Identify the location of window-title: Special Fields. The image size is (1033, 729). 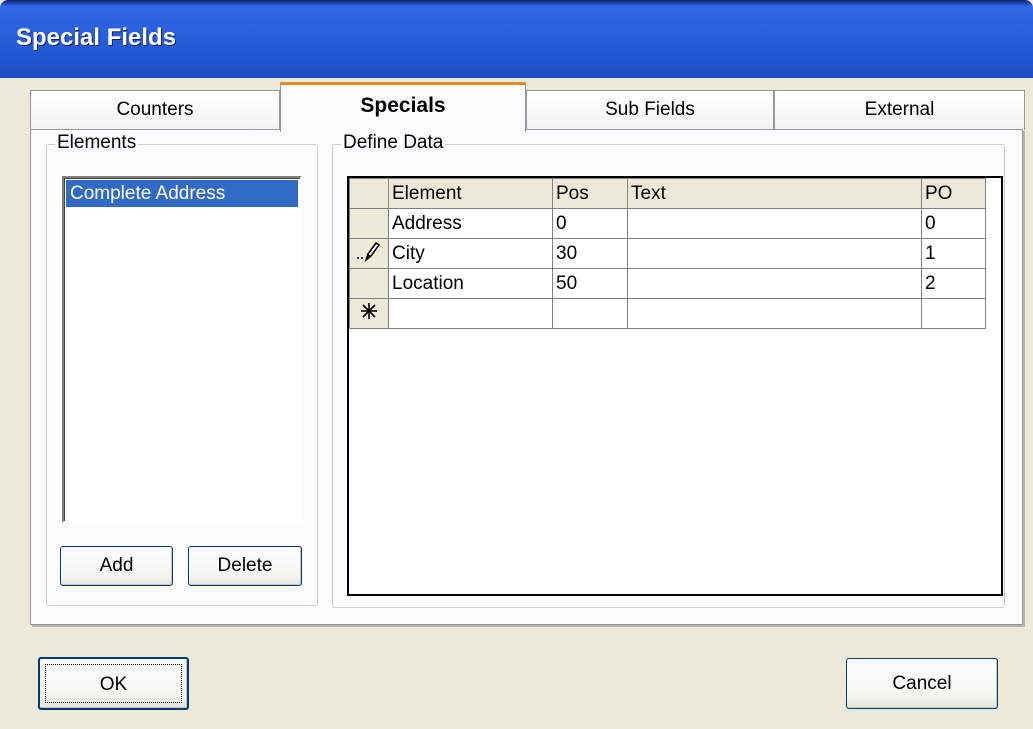
(96, 37).